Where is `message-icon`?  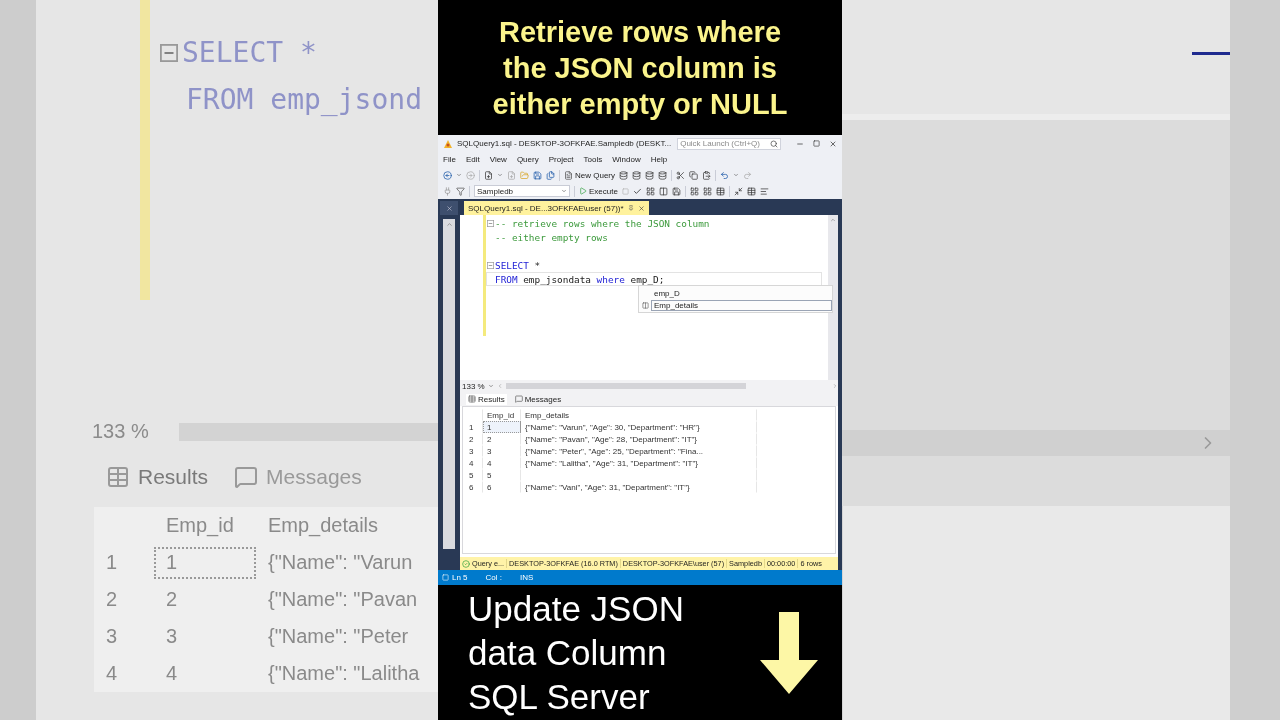
message-icon is located at coordinates (246, 477).